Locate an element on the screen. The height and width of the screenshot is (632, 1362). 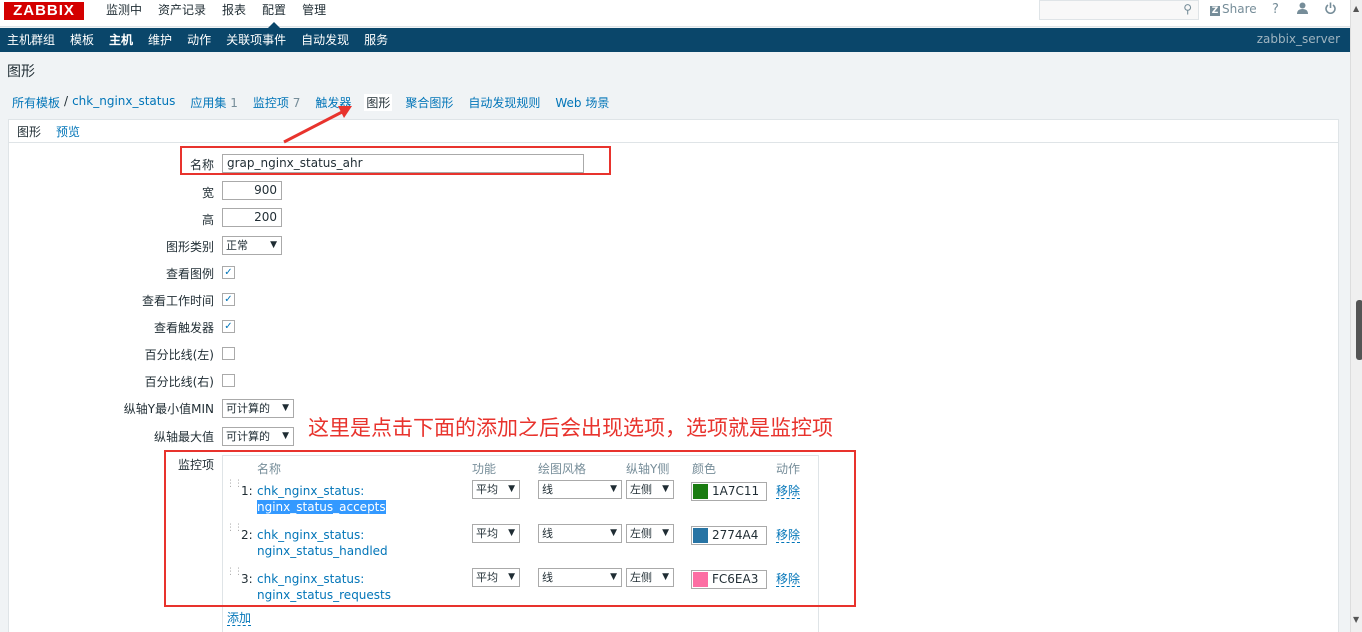
zabbix-logo: ZABBIX is located at coordinates (44, 11).